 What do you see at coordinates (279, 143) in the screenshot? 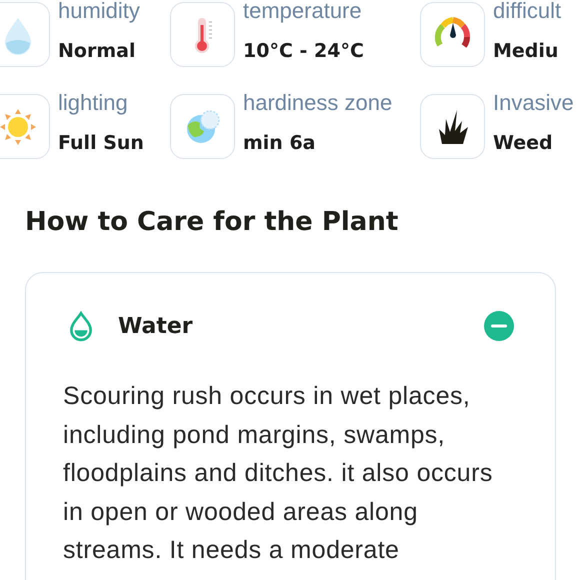
I see `attribute-value: min 6a` at bounding box center [279, 143].